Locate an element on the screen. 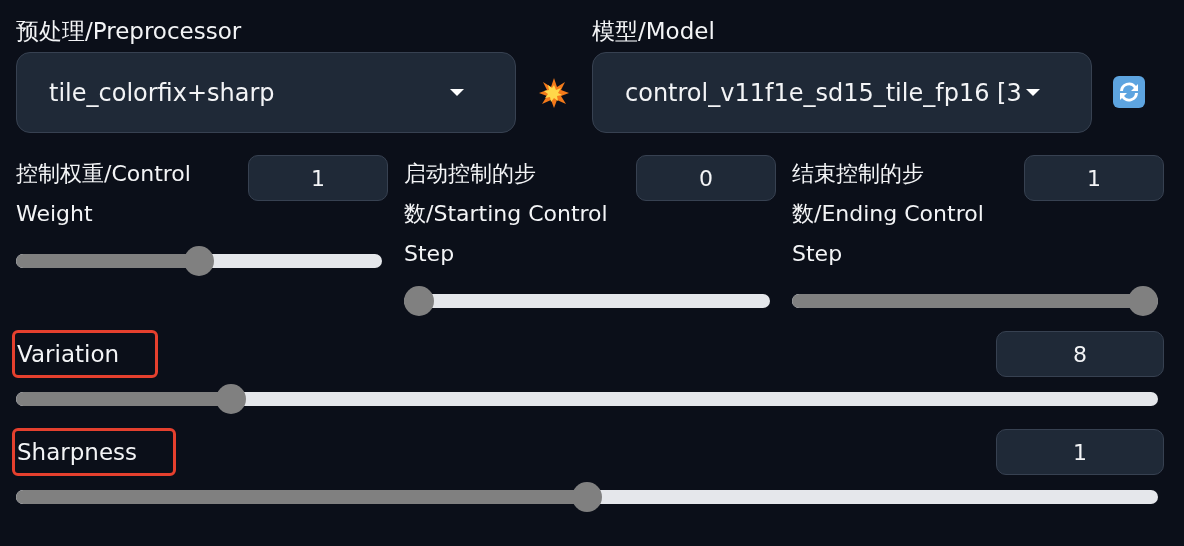 The width and height of the screenshot is (1184, 546). preprocessor-label: 预处理/Preprocessor is located at coordinates (129, 31).